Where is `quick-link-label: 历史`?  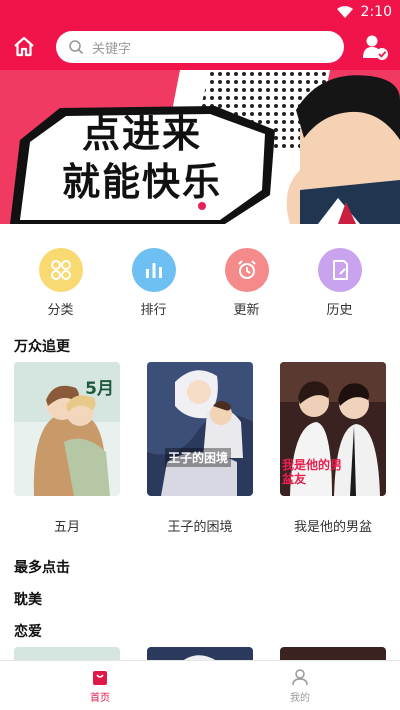 quick-link-label: 历史 is located at coordinates (339, 310).